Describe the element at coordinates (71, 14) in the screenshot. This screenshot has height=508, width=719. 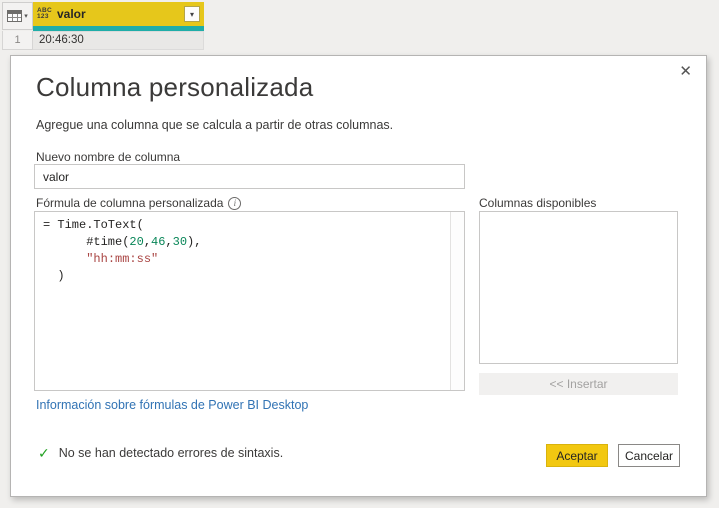
I see `column-header-label: valor` at that location.